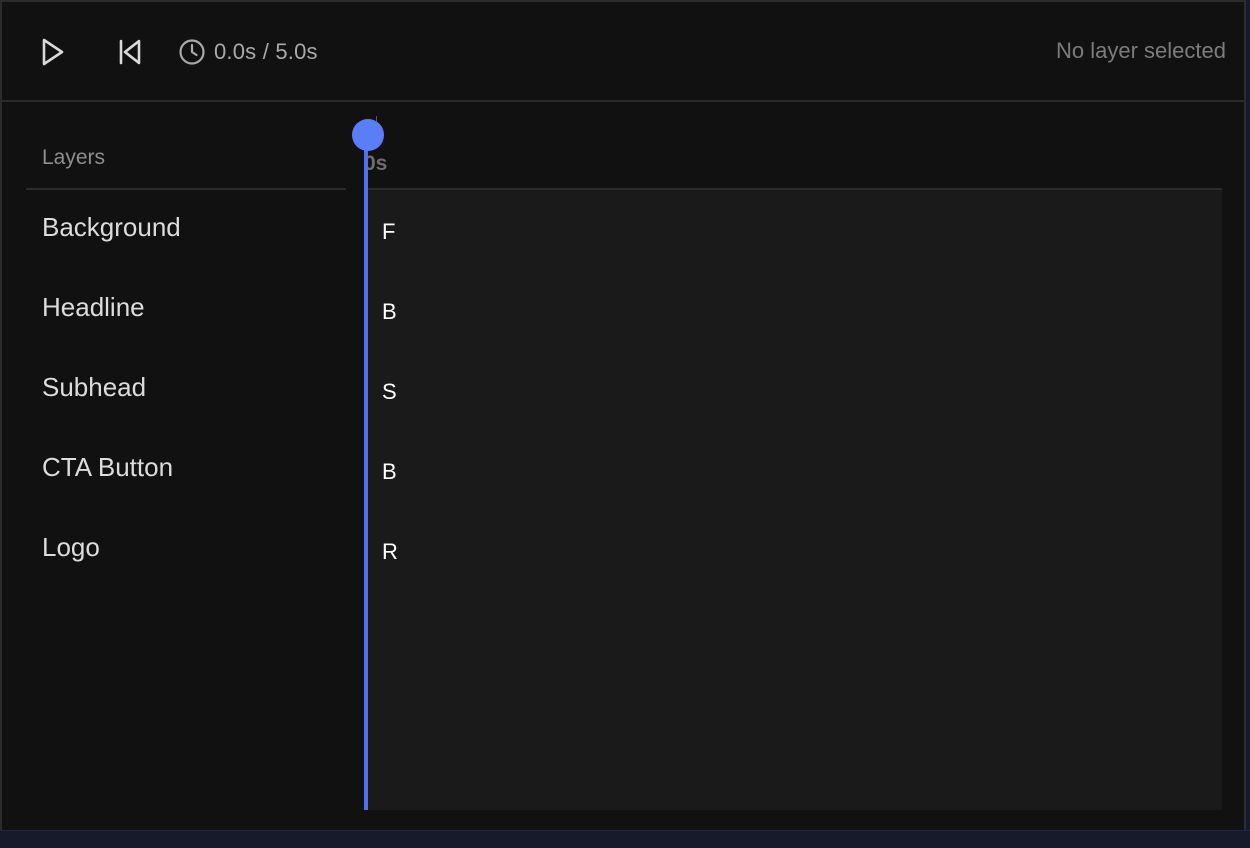  I want to click on clip-label: R, so click(390, 551).